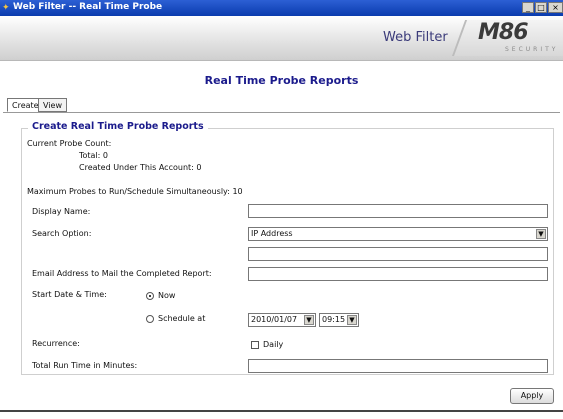 This screenshot has width=563, height=419. What do you see at coordinates (398, 211) in the screenshot?
I see `display-name-input` at bounding box center [398, 211].